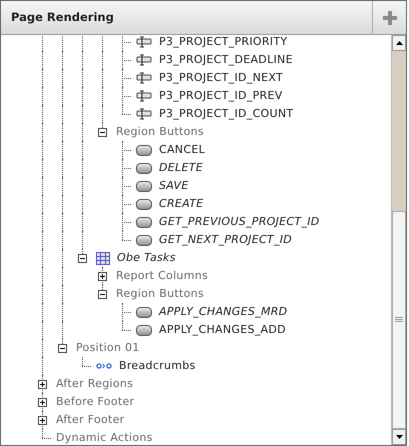 The width and height of the screenshot is (409, 446). I want to click on tree-node-label: DELETE, so click(181, 168).